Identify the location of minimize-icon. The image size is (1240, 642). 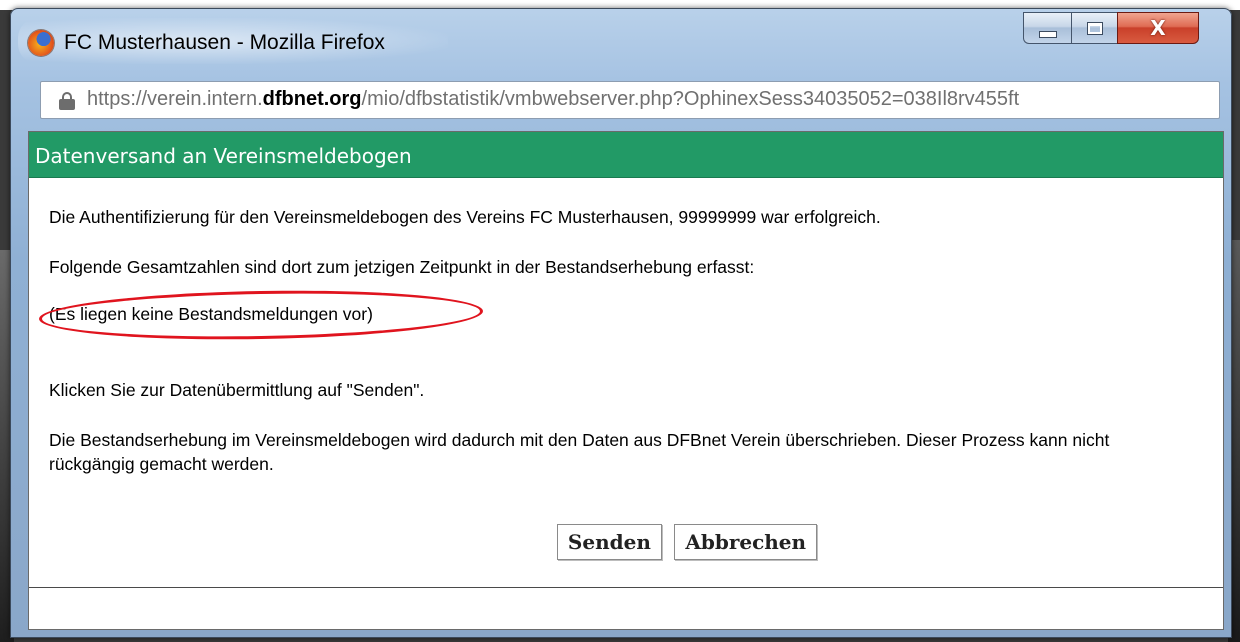
(1047, 34).